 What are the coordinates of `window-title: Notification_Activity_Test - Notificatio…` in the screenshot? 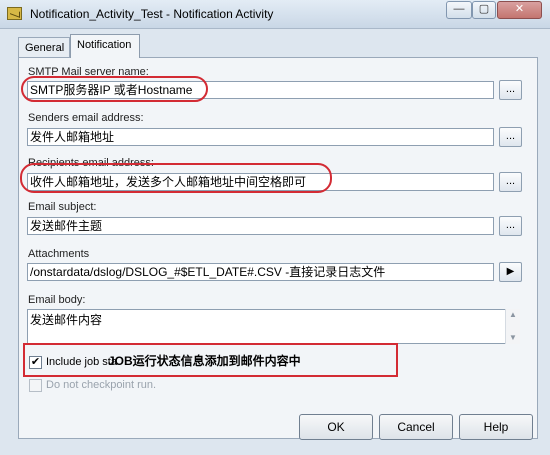 It's located at (152, 14).